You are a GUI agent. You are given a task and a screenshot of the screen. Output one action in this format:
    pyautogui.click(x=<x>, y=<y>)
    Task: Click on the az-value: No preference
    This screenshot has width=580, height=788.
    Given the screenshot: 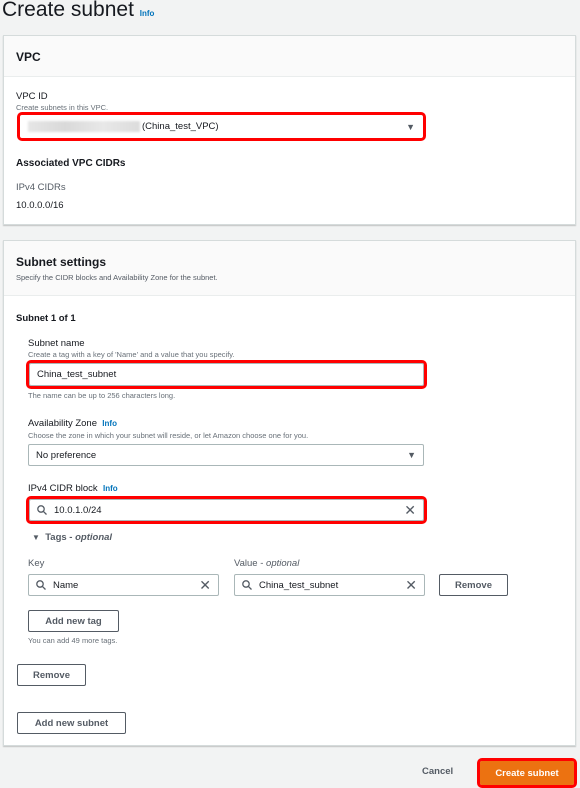 What is the action you would take?
    pyautogui.click(x=66, y=455)
    